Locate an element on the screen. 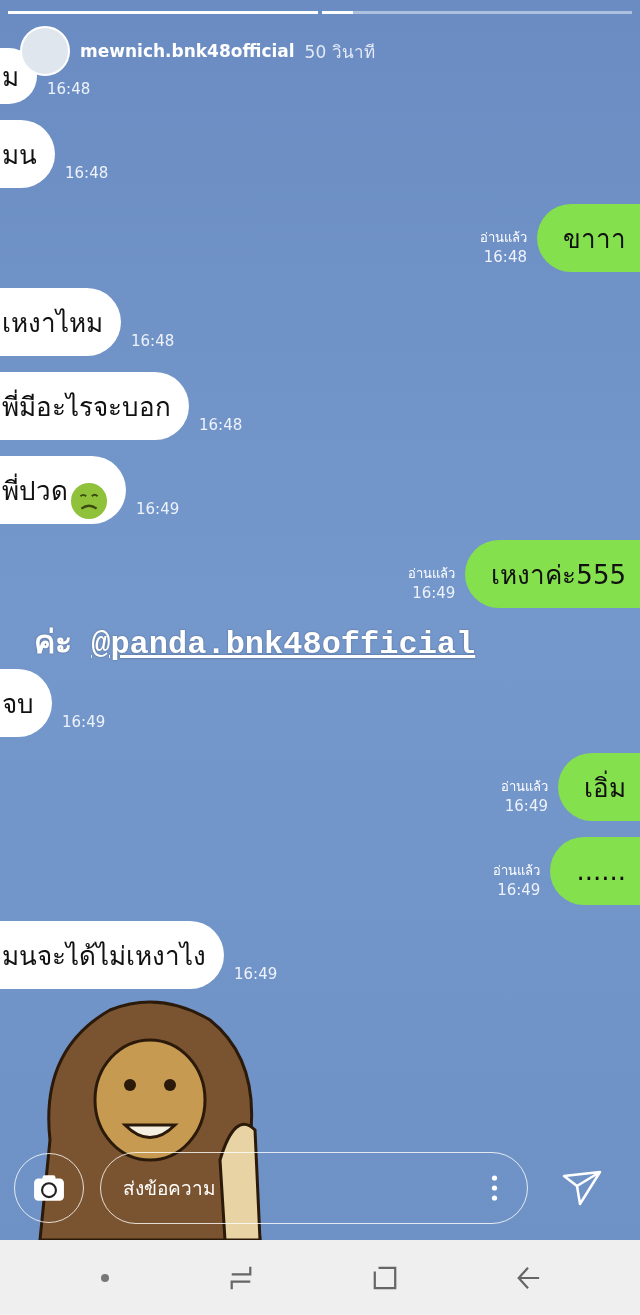  message-bubble: เหงาไหม is located at coordinates (60, 322).